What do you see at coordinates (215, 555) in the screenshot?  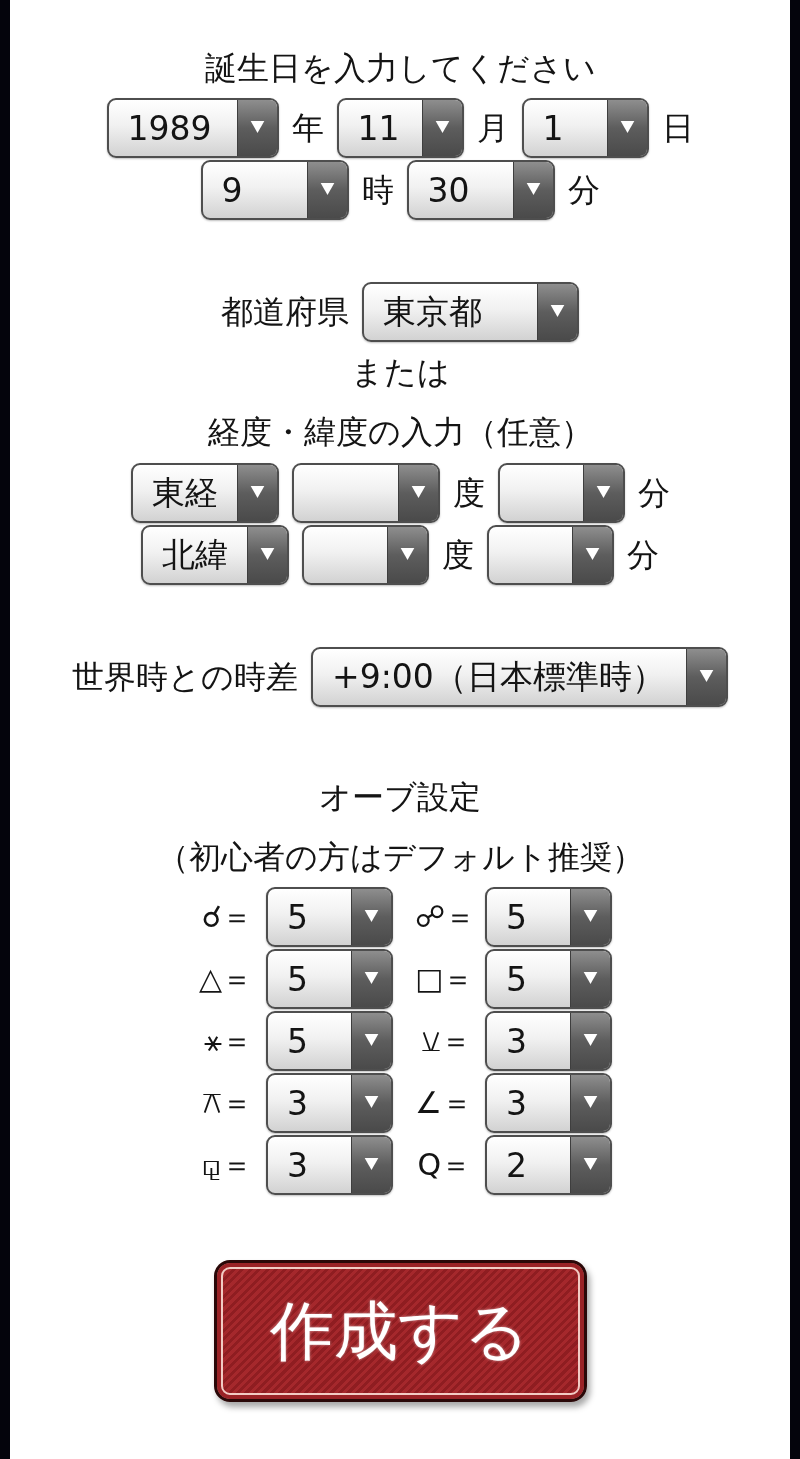 I see `dropdown: 北緯` at bounding box center [215, 555].